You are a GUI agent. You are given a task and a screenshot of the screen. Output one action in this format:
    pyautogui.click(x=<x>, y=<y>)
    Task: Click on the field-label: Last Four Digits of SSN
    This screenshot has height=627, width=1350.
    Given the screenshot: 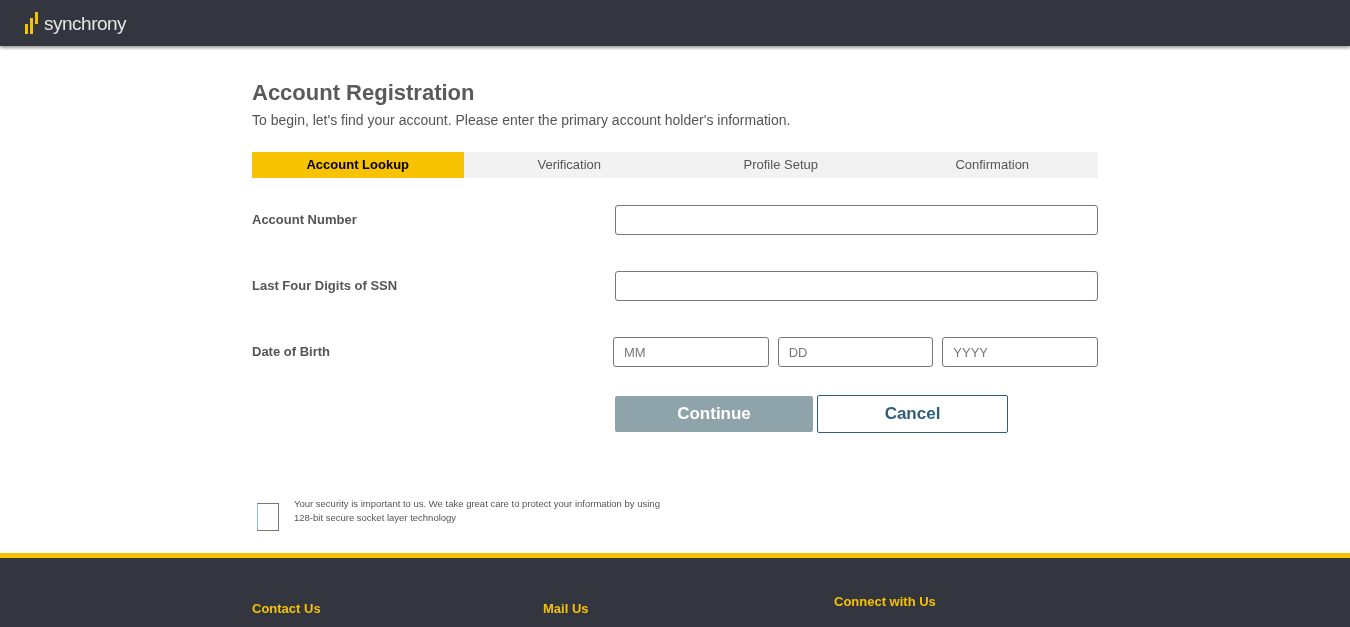 What is the action you would take?
    pyautogui.click(x=325, y=286)
    